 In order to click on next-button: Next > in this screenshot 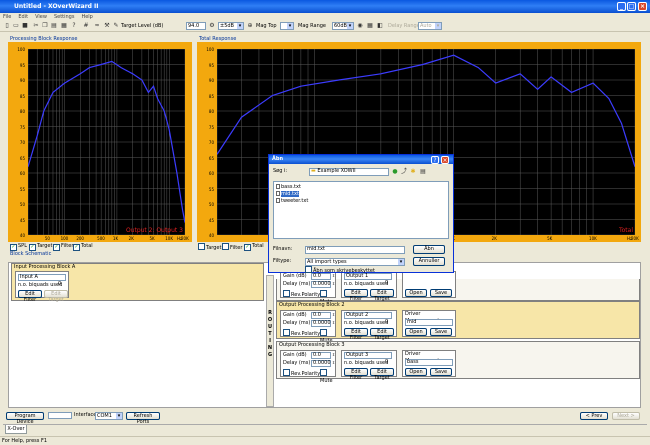, I will do `click(626, 416)`.